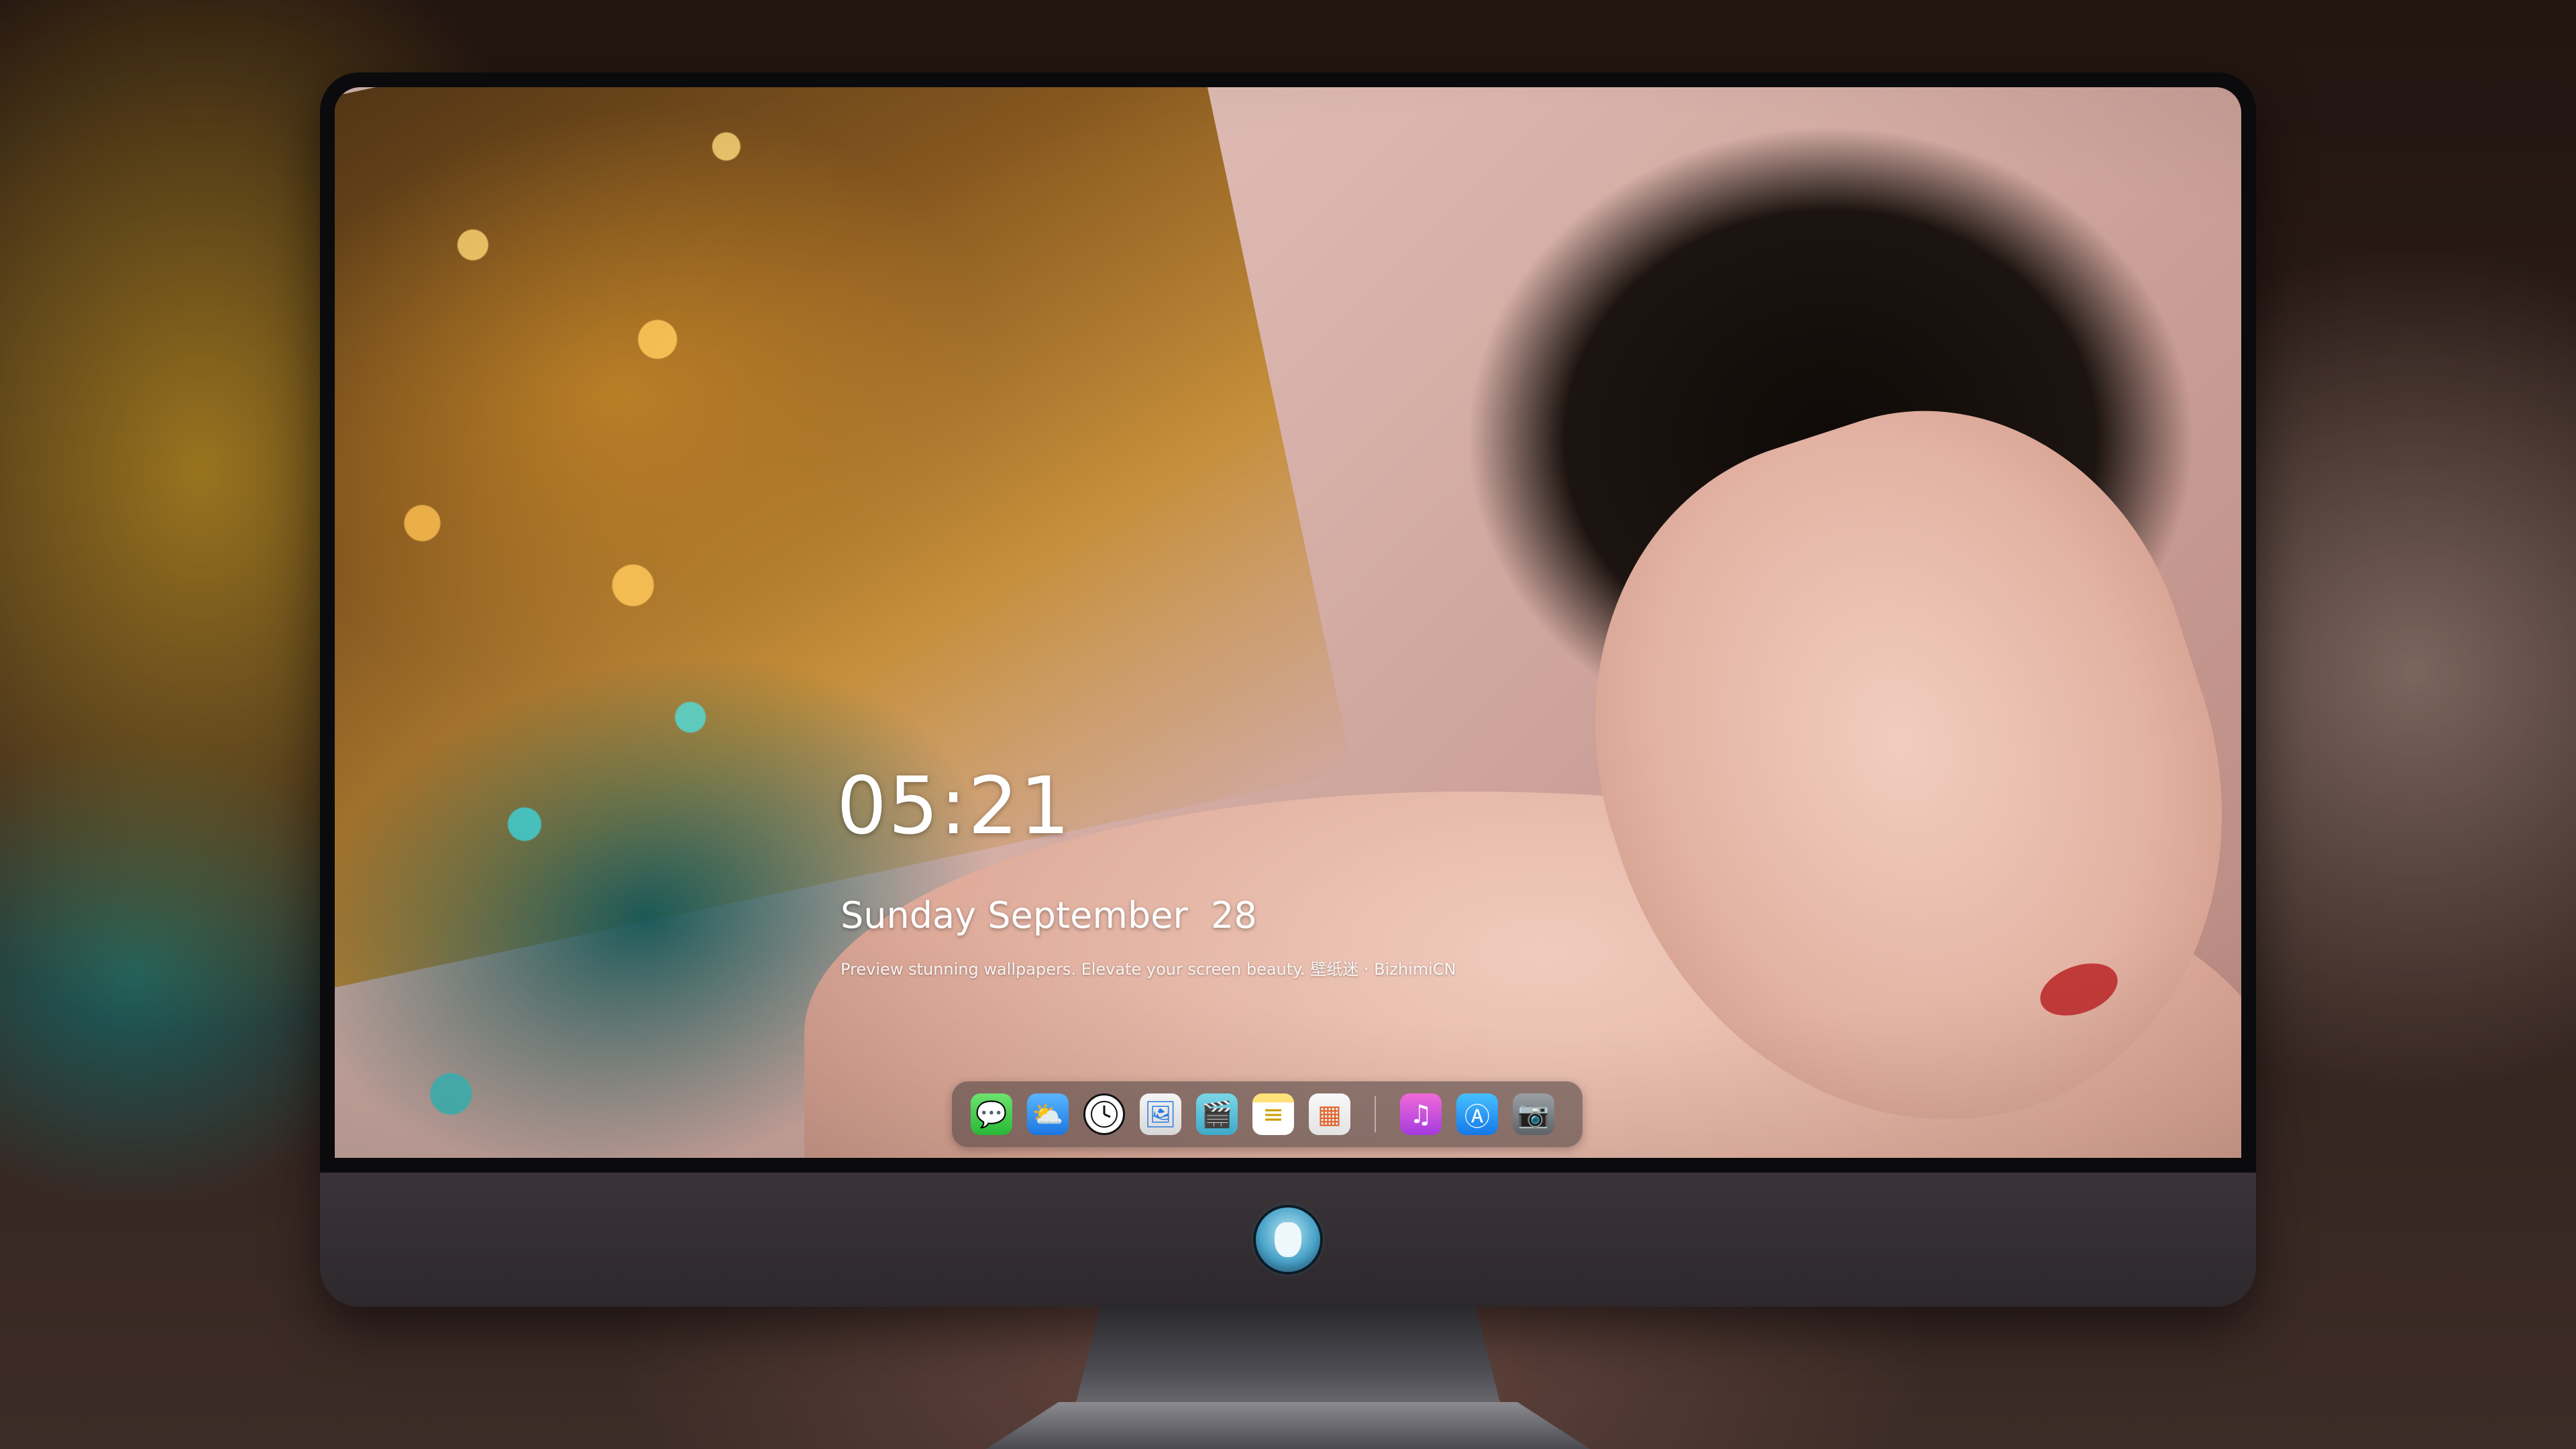  What do you see at coordinates (1533, 1114) in the screenshot?
I see `camera-icon: 📷` at bounding box center [1533, 1114].